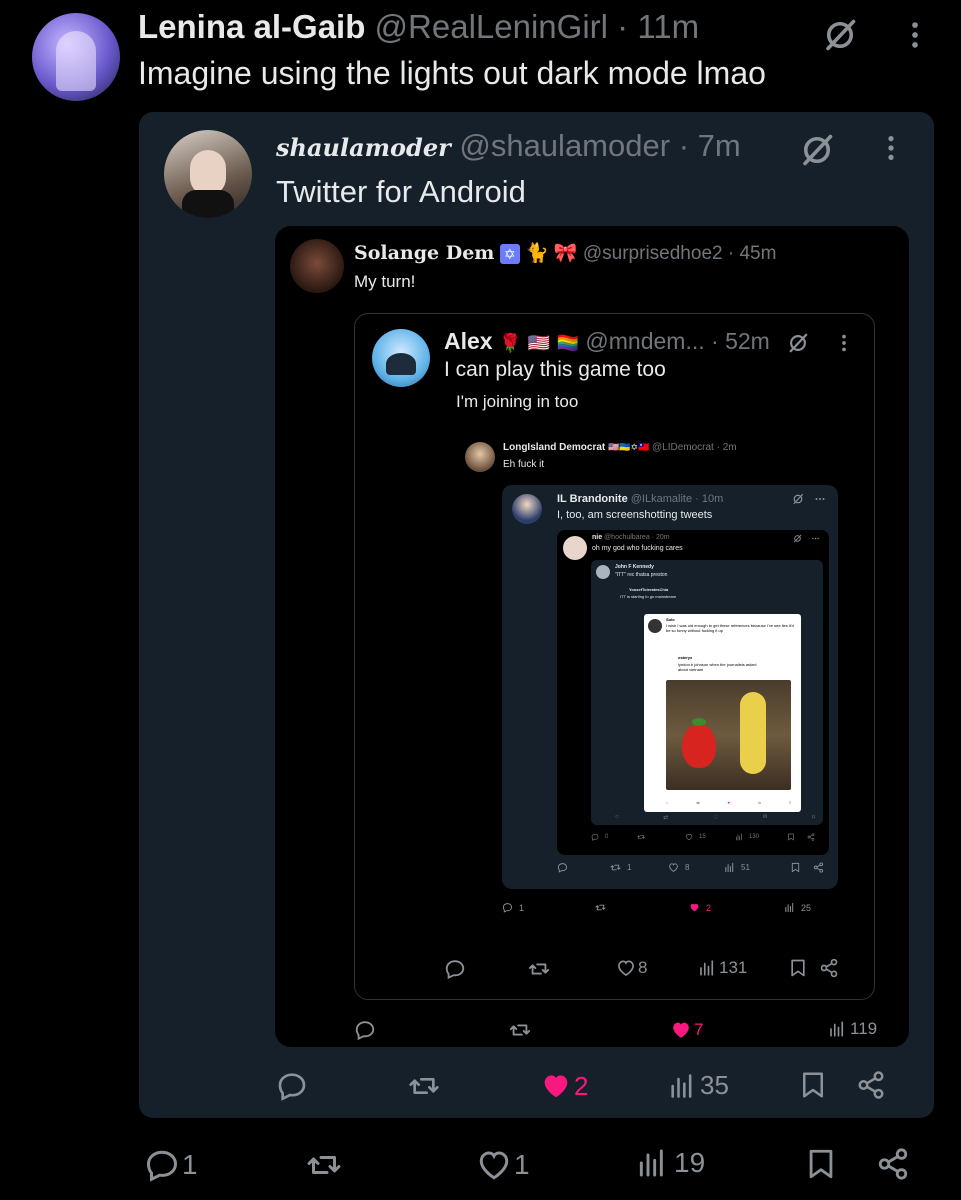  I want to click on avatar-solange, so click(317, 266).